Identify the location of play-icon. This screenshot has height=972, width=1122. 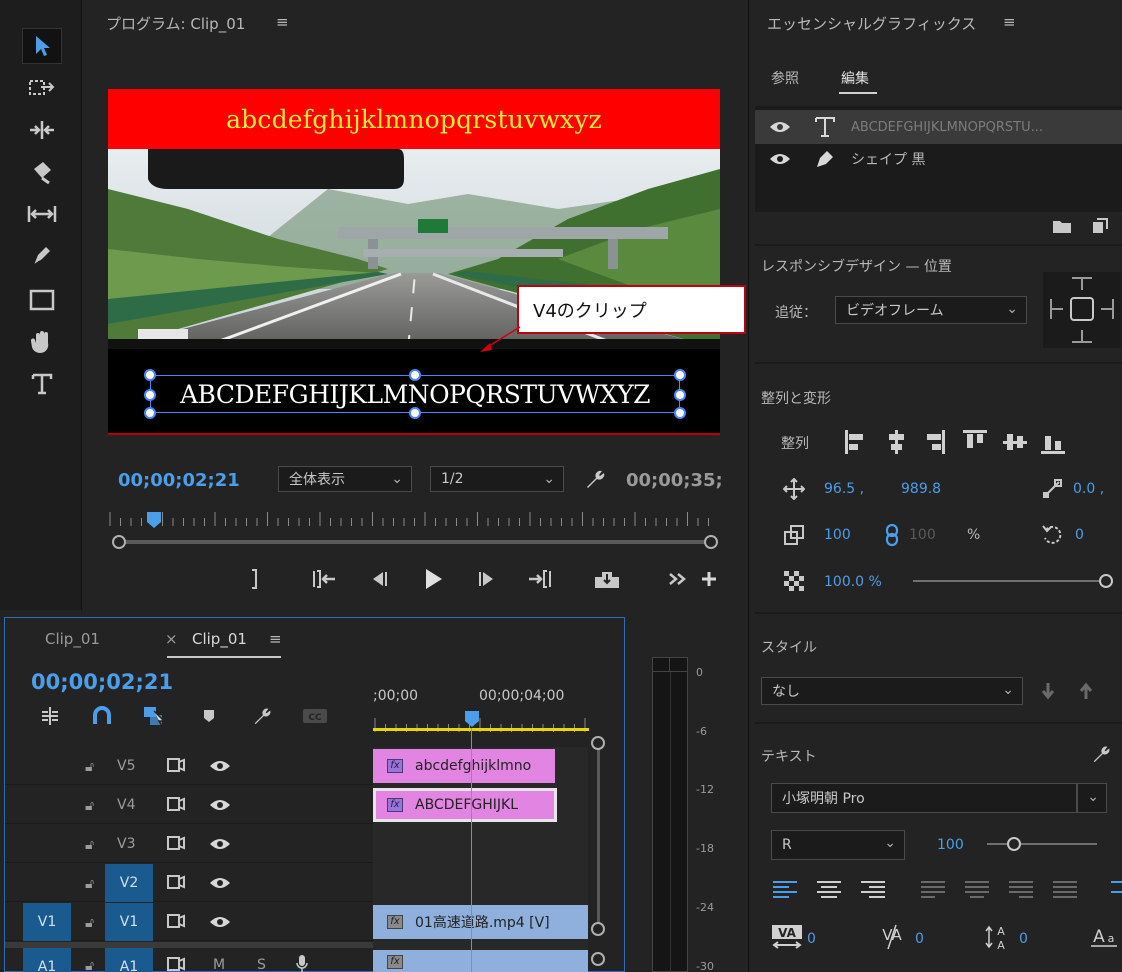
(433, 579).